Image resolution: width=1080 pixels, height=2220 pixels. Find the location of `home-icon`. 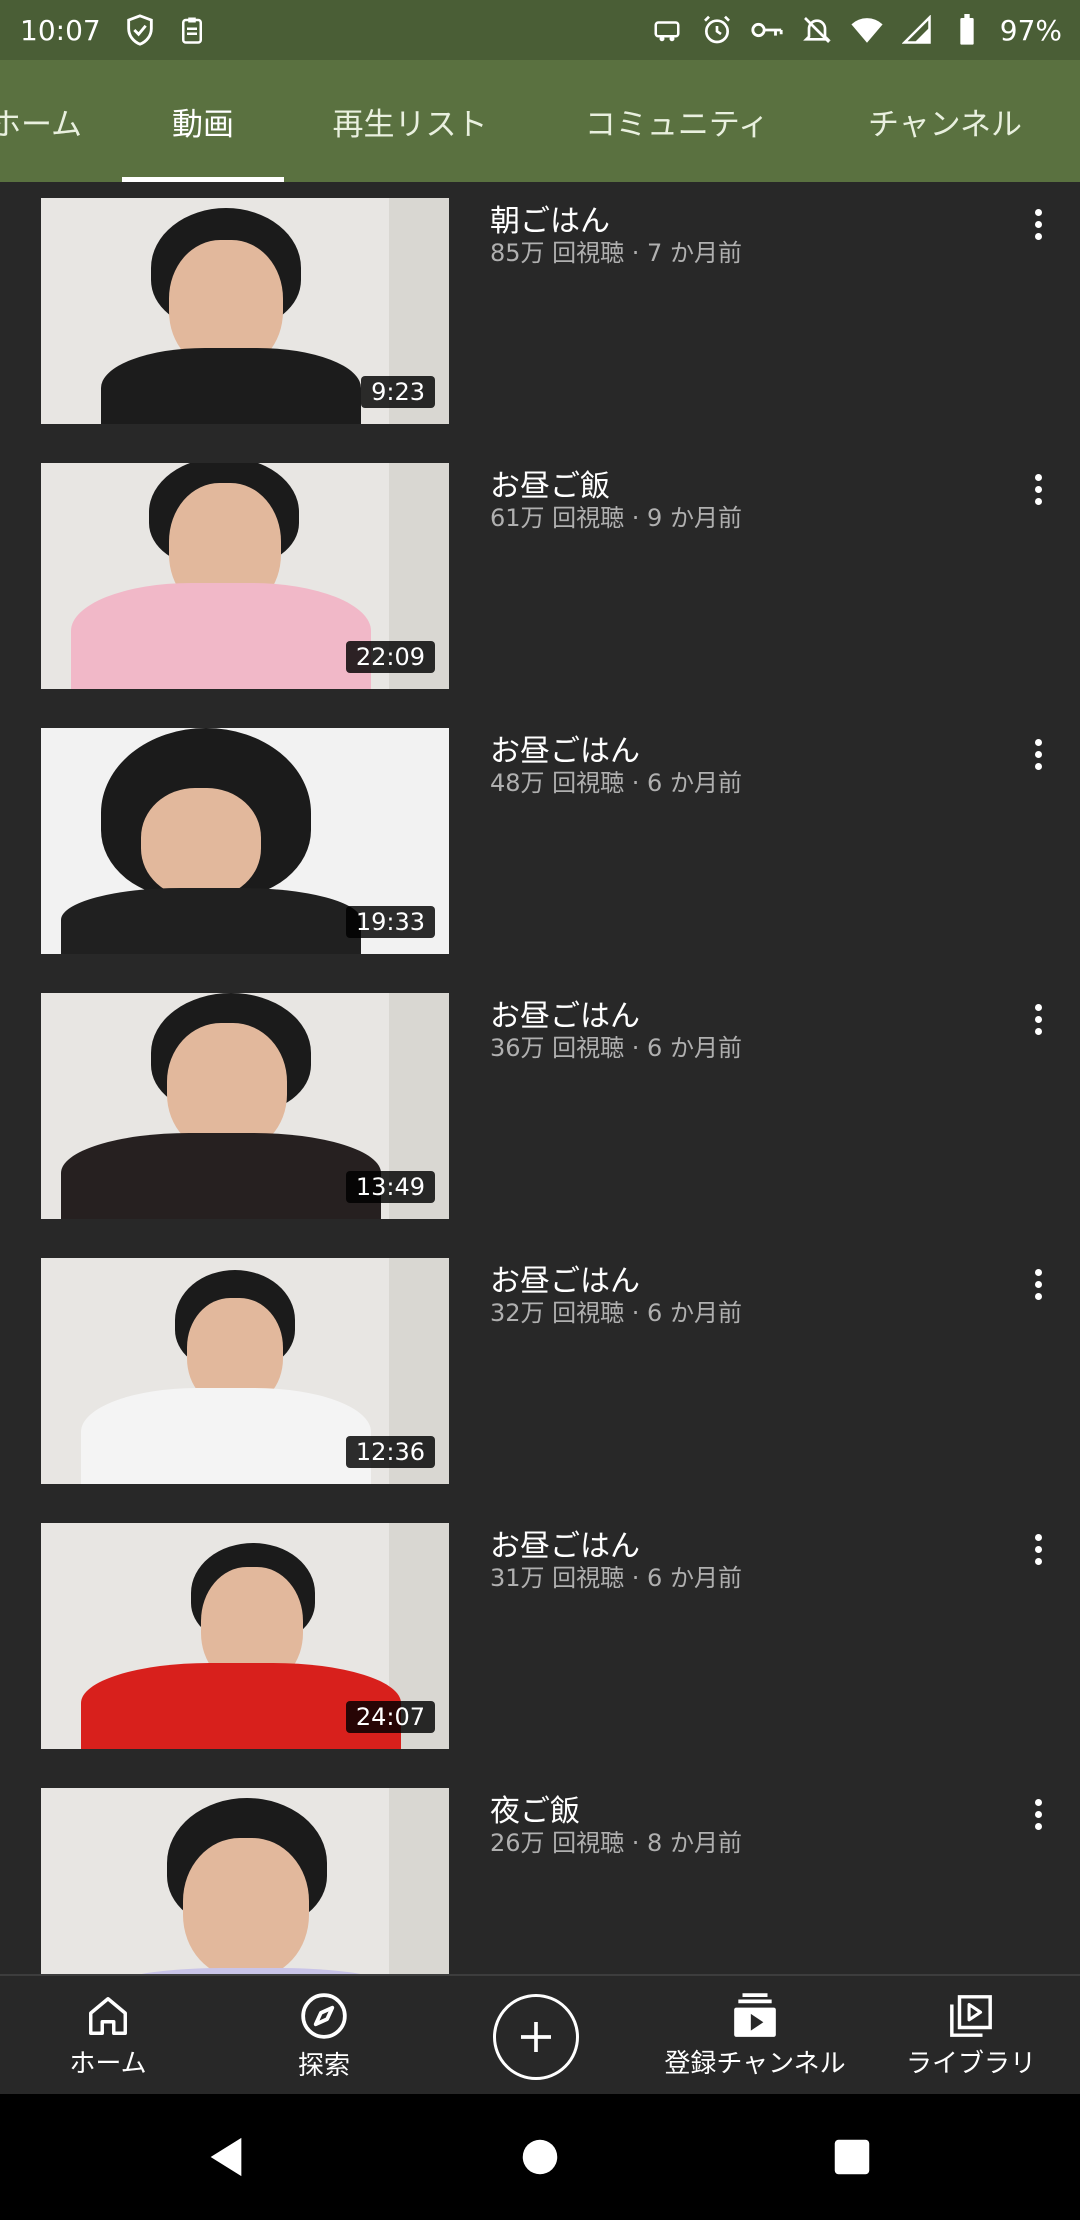

home-icon is located at coordinates (108, 2015).